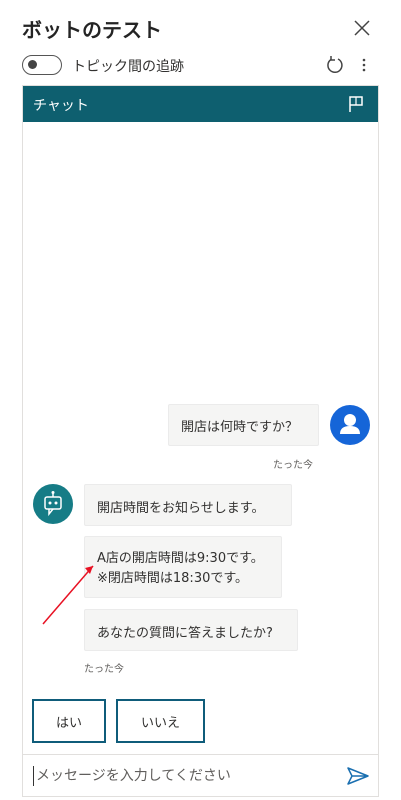  Describe the element at coordinates (104, 669) in the screenshot. I see `bot-timestamp: たった今` at that location.